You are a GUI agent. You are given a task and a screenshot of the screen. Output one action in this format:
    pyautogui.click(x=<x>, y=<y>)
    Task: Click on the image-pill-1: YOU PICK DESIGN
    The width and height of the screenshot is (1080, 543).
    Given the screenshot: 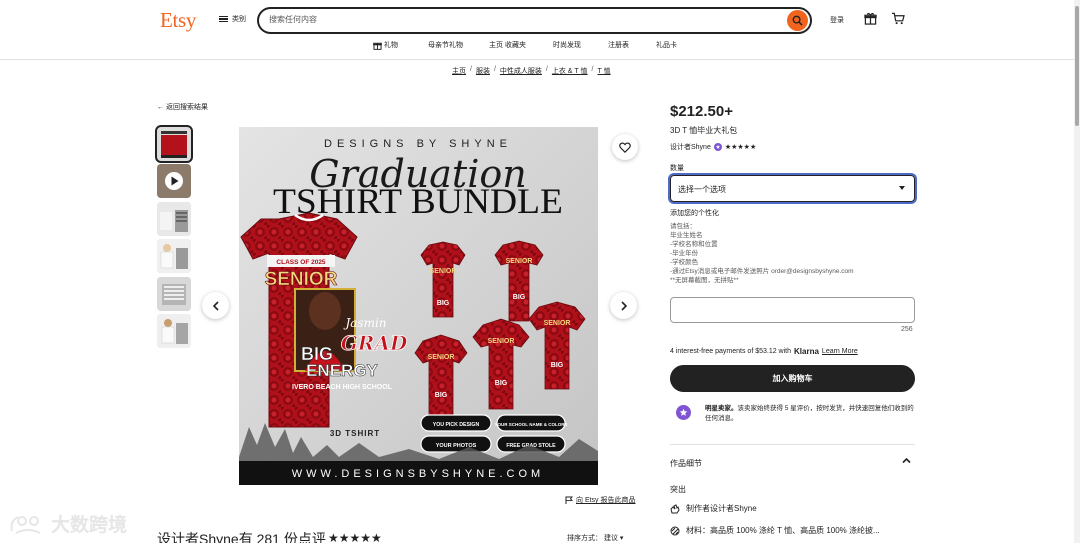 What is the action you would take?
    pyautogui.click(x=456, y=425)
    